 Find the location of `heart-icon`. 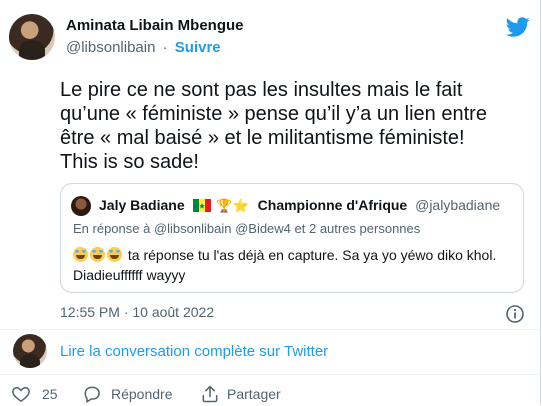

heart-icon is located at coordinates (21, 394).